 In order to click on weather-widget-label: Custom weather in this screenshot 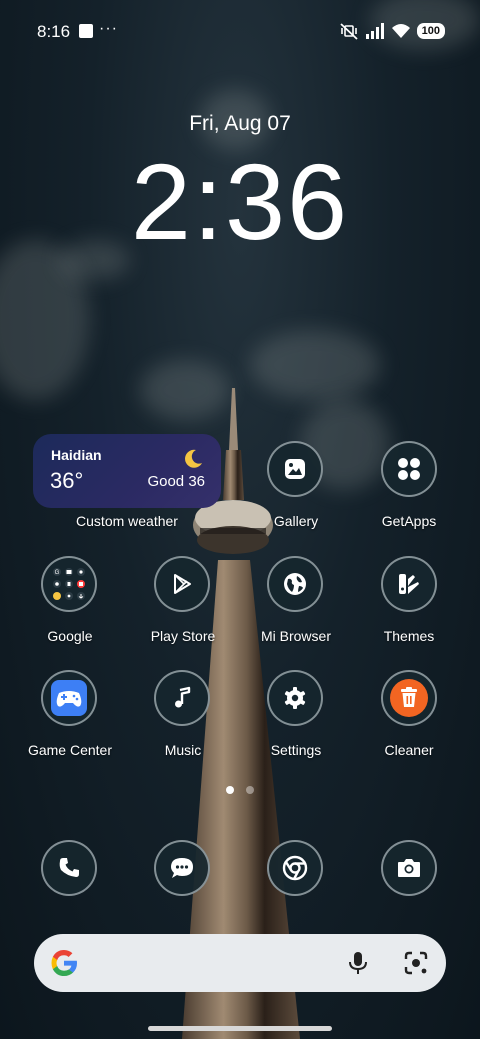, I will do `click(127, 521)`.